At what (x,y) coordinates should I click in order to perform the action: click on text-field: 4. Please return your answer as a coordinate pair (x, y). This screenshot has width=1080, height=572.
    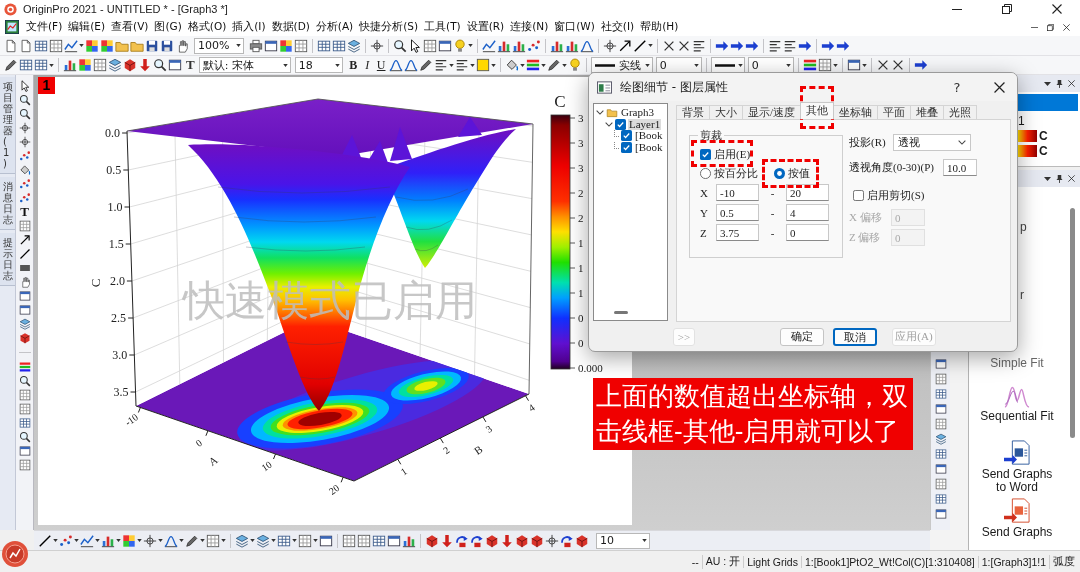
    Looking at the image, I should click on (807, 212).